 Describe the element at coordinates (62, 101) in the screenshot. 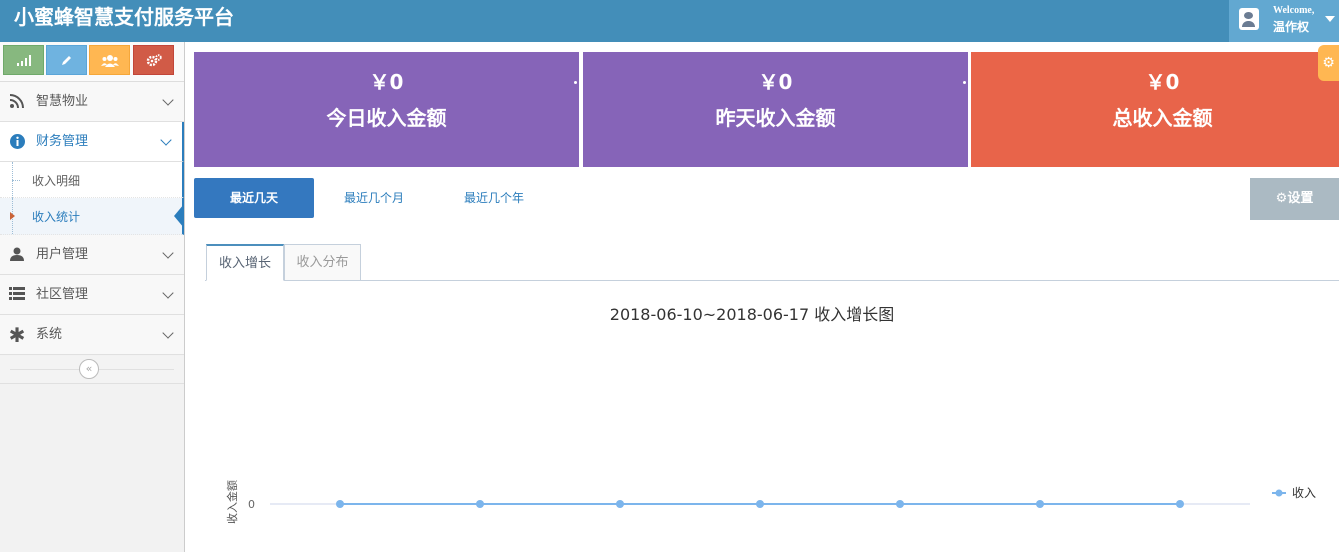

I see `sidebar-item-label: 智慧物业` at that location.